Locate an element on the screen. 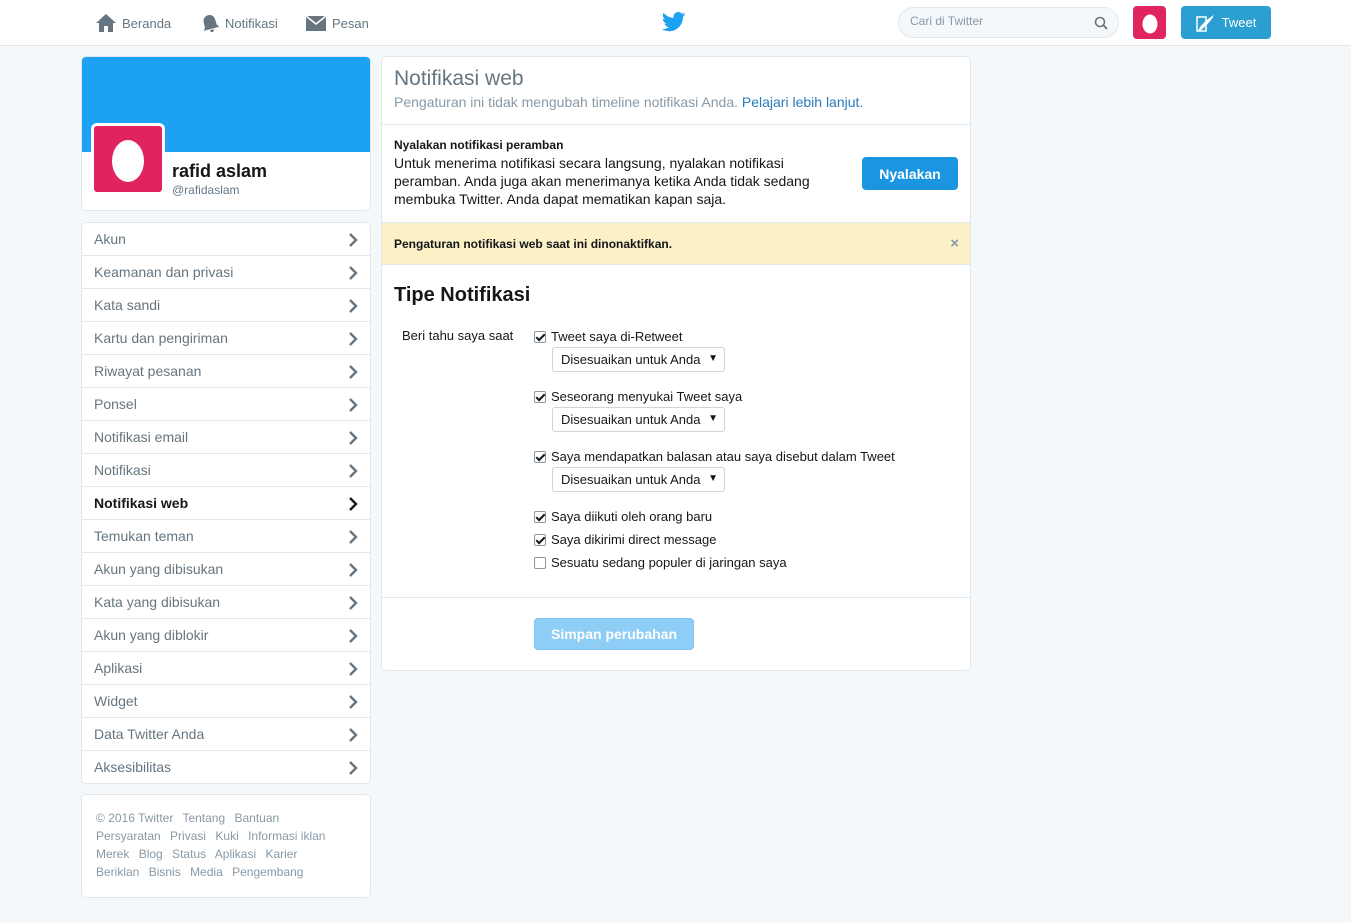  user-avatar-menu is located at coordinates (1149, 22).